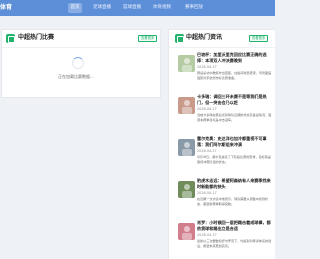 Image resolution: width=320 pixels, height=259 pixels. I want to click on calendar-icon, so click(10, 38).